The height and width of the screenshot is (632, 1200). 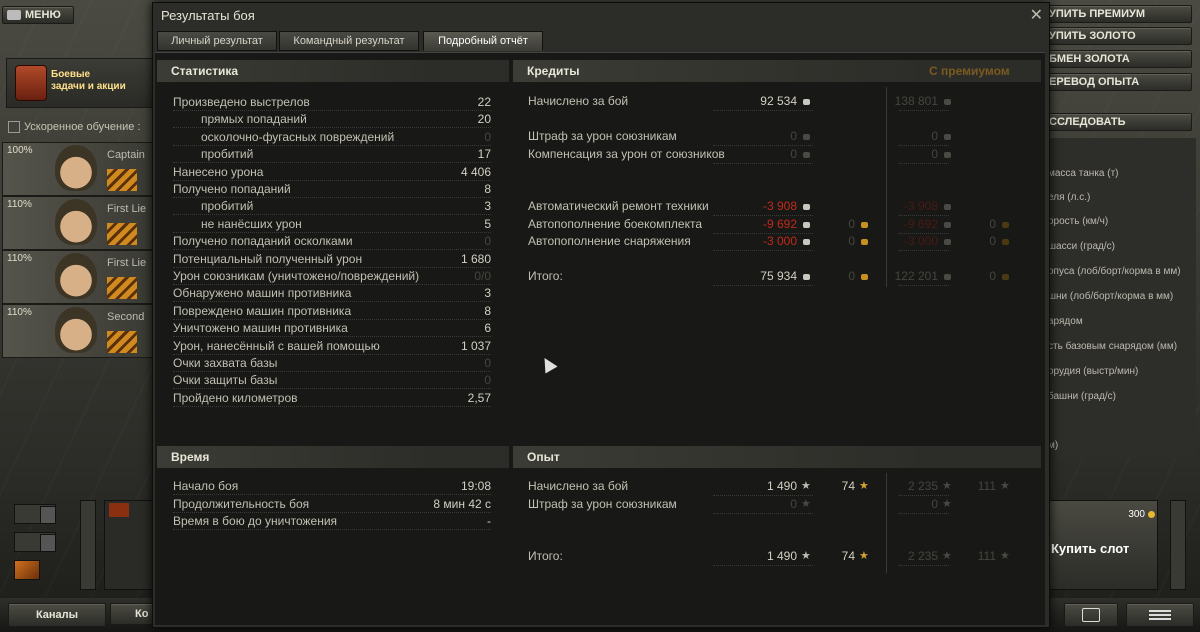 I want to click on contacts-button: Ко, so click(x=132, y=614).